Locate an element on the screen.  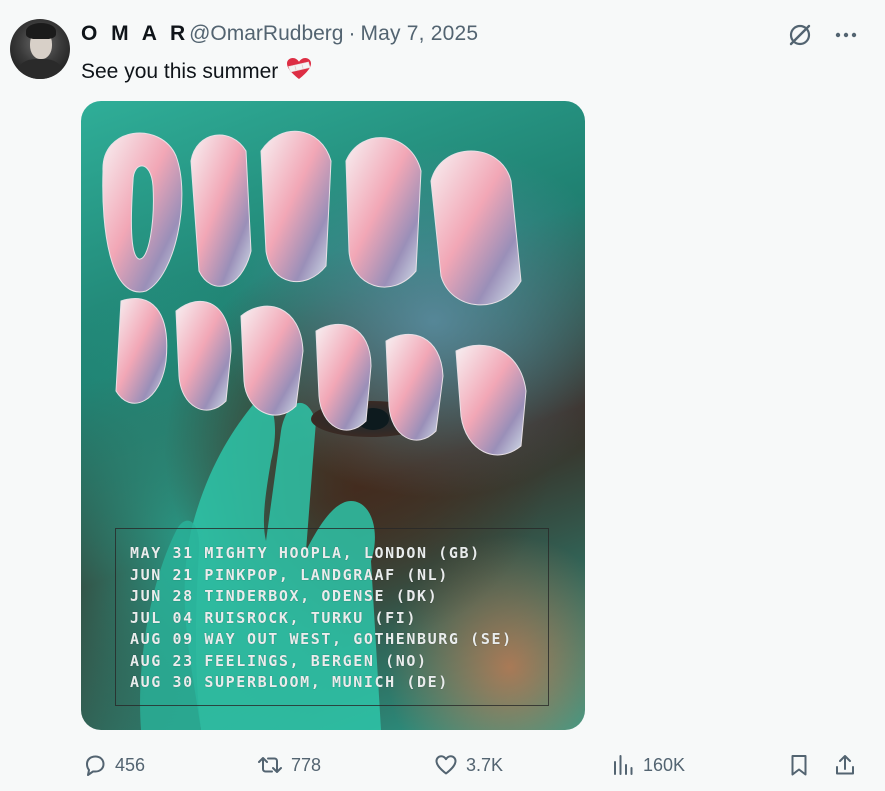
tweet-header: O M A R @OmarRudberg · May 7, 2025 is located at coordinates (279, 35).